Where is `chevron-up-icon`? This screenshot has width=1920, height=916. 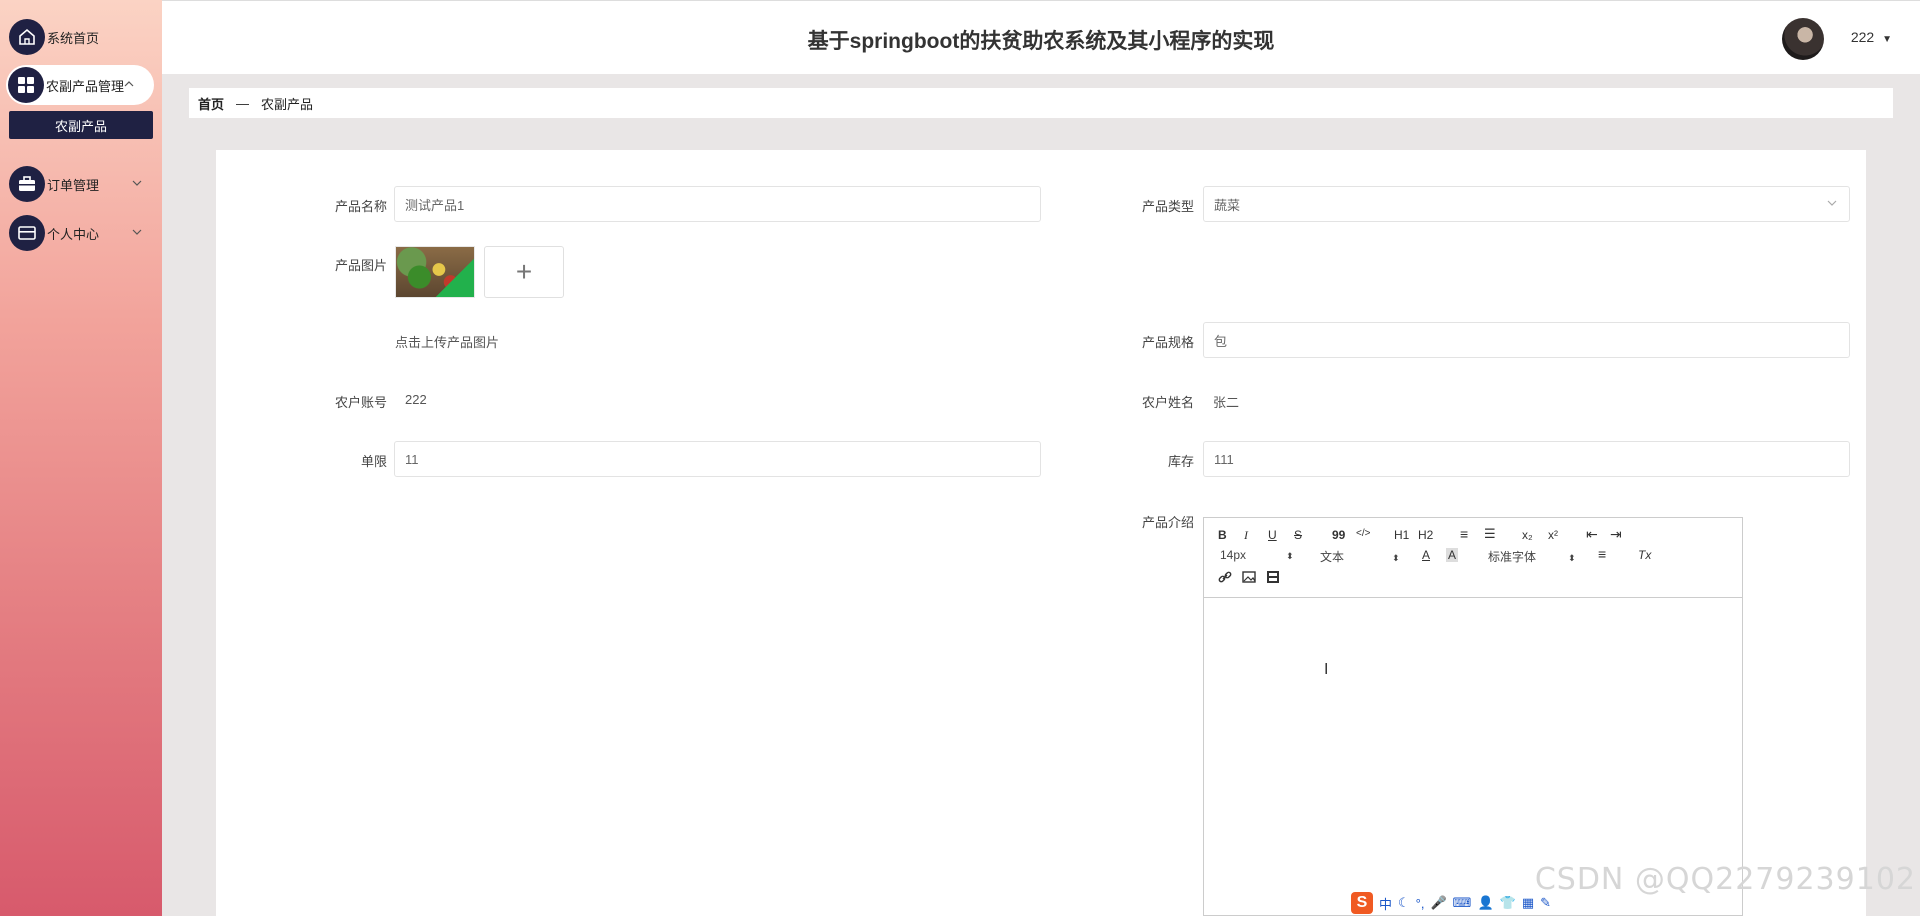
chevron-up-icon is located at coordinates (129, 85).